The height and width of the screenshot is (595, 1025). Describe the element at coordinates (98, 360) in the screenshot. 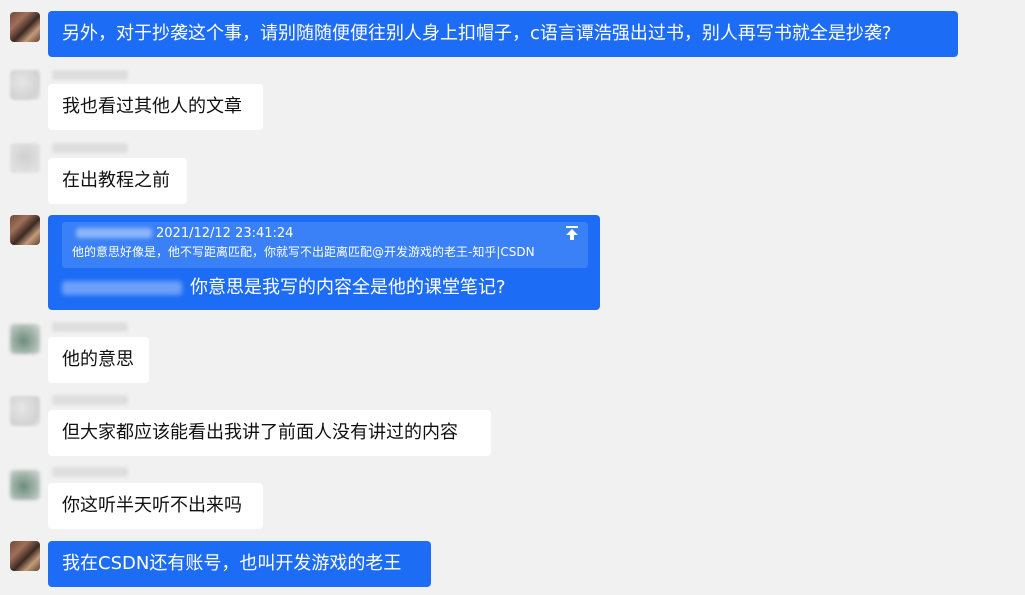

I see `message-bubble-incoming: 他的意思` at that location.